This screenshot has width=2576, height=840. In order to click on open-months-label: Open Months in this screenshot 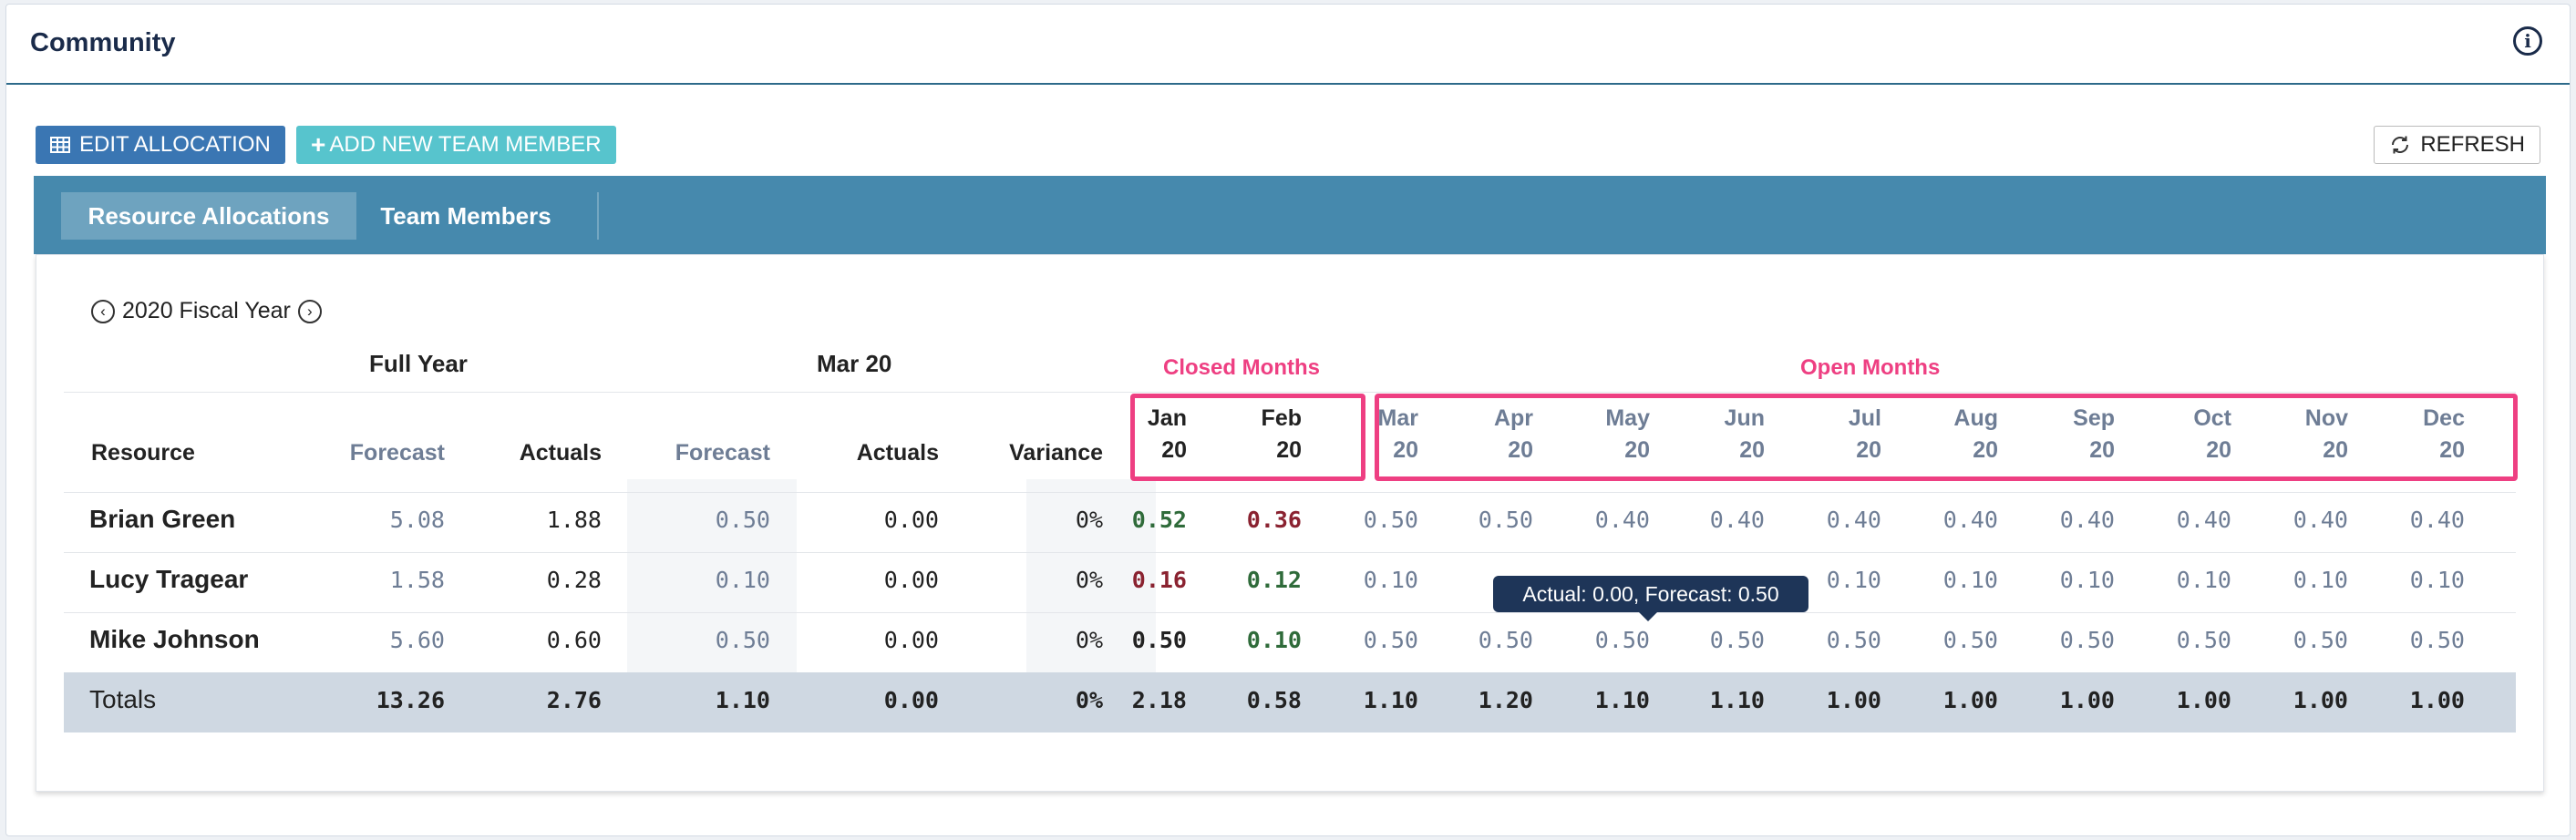, I will do `click(1870, 368)`.